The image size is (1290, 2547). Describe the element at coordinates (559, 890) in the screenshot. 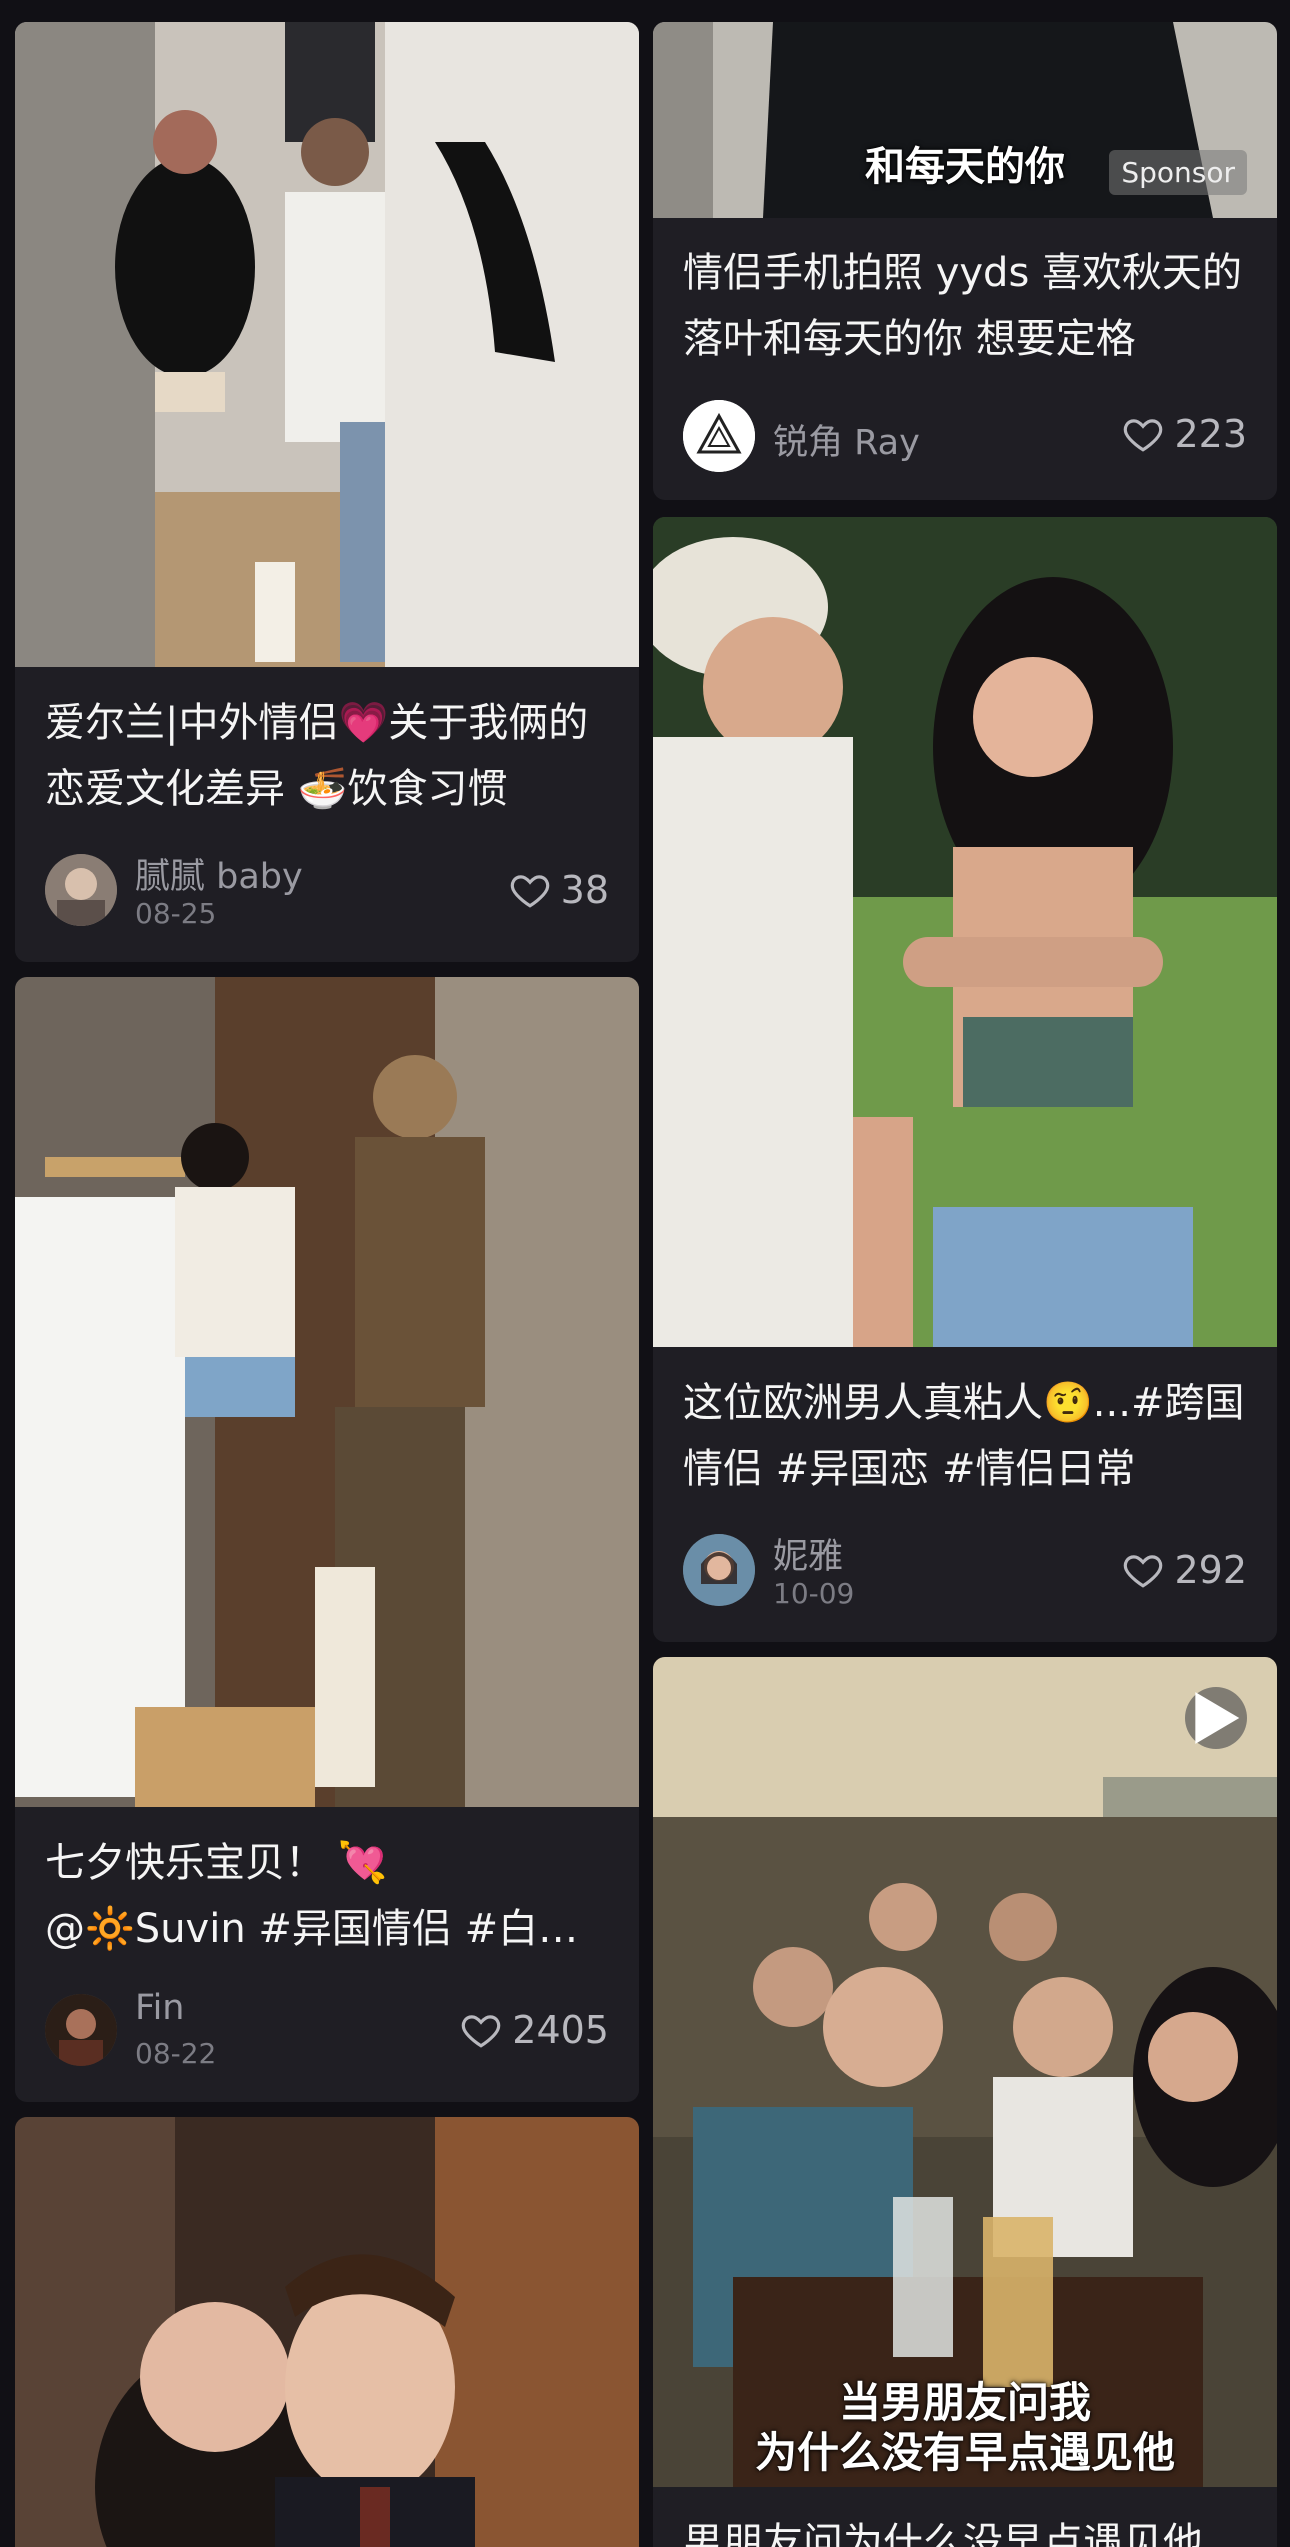

I see `like-button: 38` at that location.